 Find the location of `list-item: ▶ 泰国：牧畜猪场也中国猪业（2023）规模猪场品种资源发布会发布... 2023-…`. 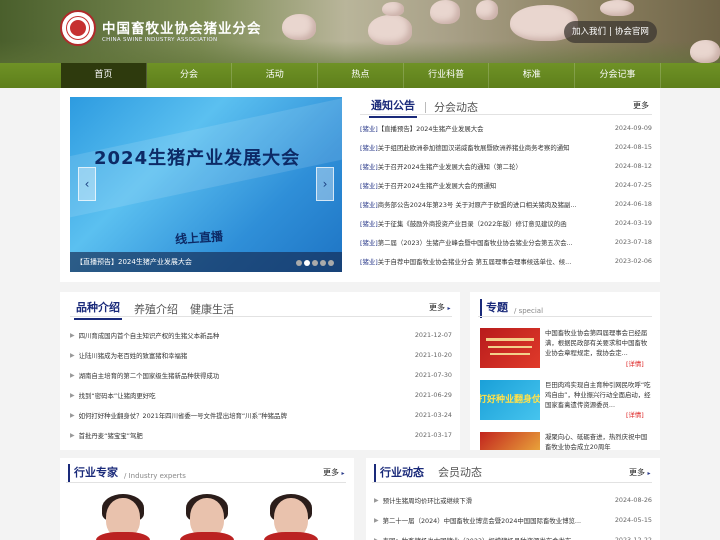

list-item: ▶ 泰国：牧畜猪场也中国猪业（2023）规模猪场品种资源发布会发布... 2023-… is located at coordinates (513, 537).